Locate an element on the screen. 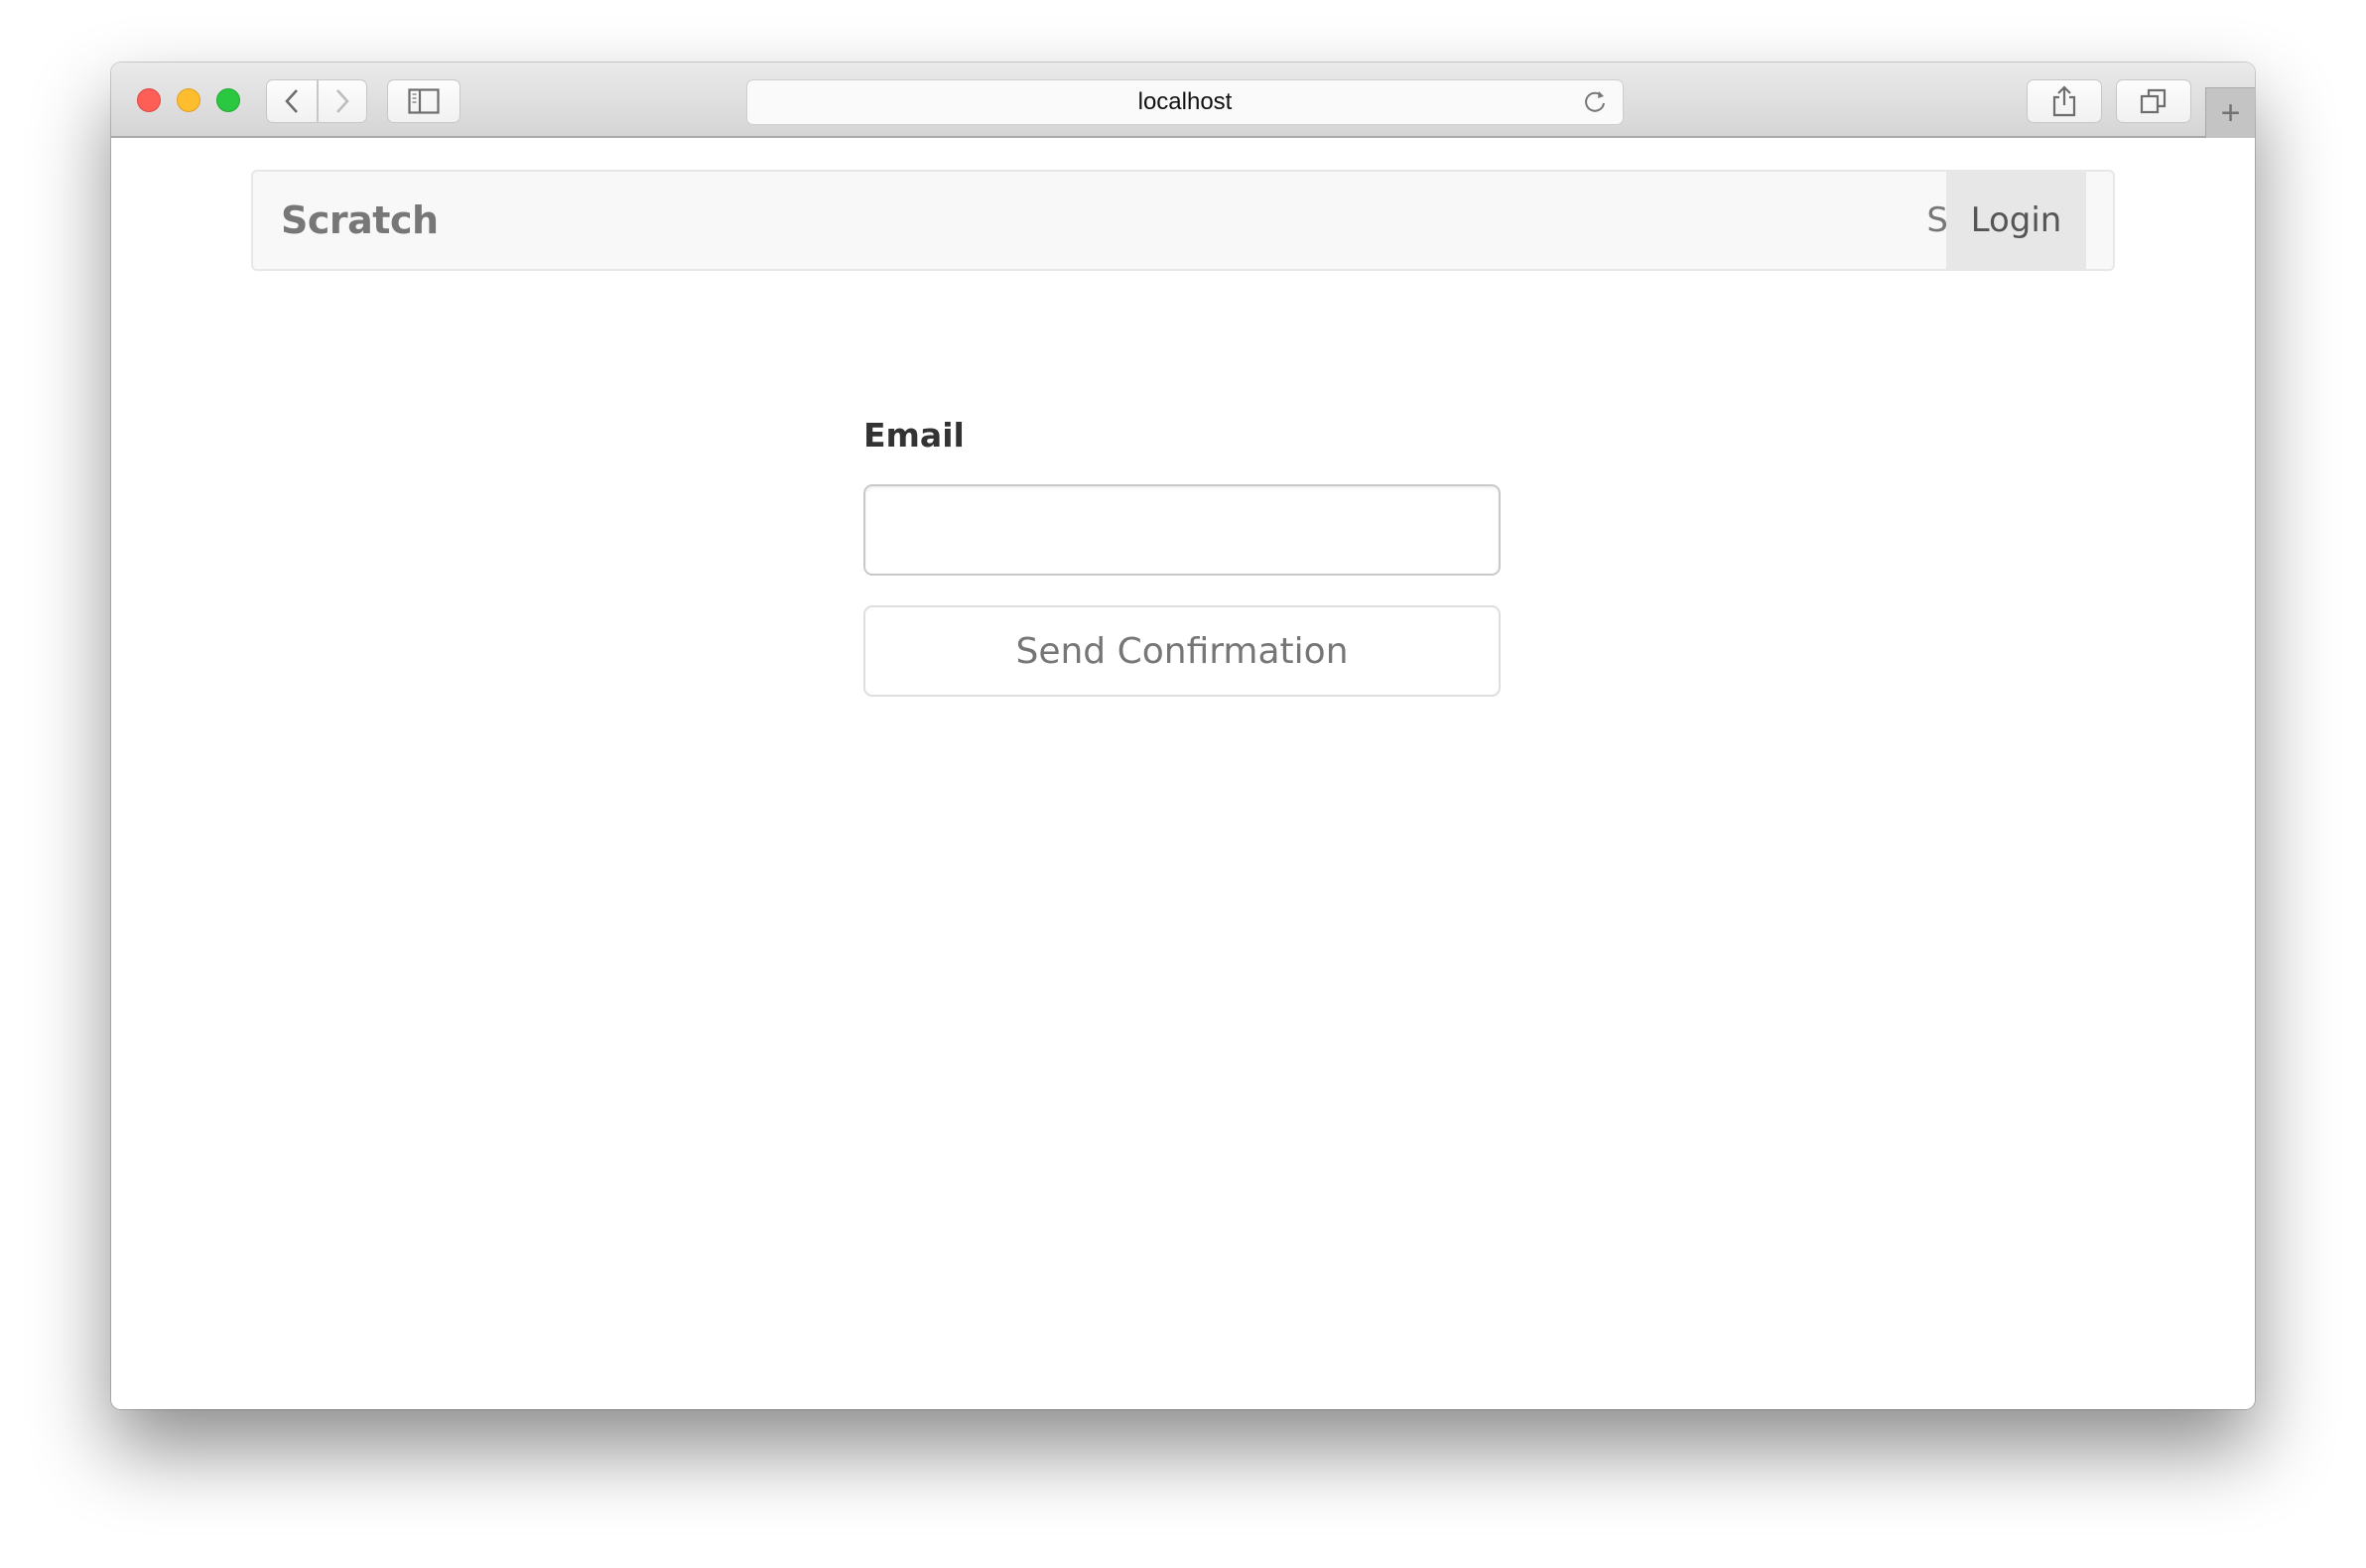 The height and width of the screenshot is (1568, 2366). tabs-overview-icon is located at coordinates (2153, 101).